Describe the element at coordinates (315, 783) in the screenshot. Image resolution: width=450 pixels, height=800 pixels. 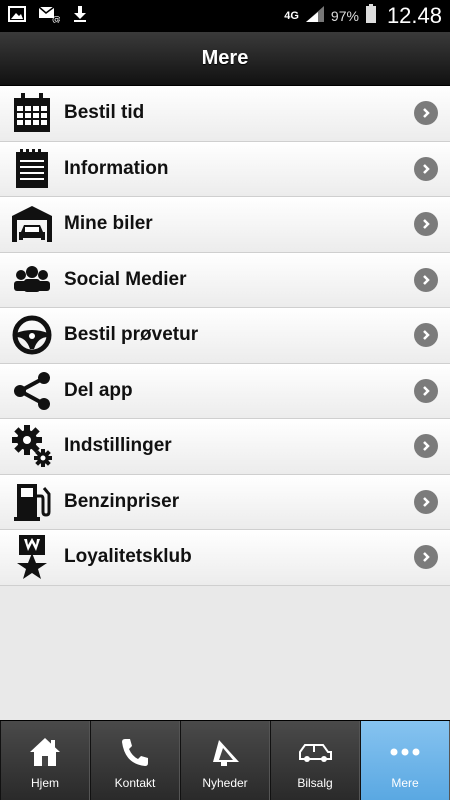
I see `tab-label: Bilsalg` at that location.